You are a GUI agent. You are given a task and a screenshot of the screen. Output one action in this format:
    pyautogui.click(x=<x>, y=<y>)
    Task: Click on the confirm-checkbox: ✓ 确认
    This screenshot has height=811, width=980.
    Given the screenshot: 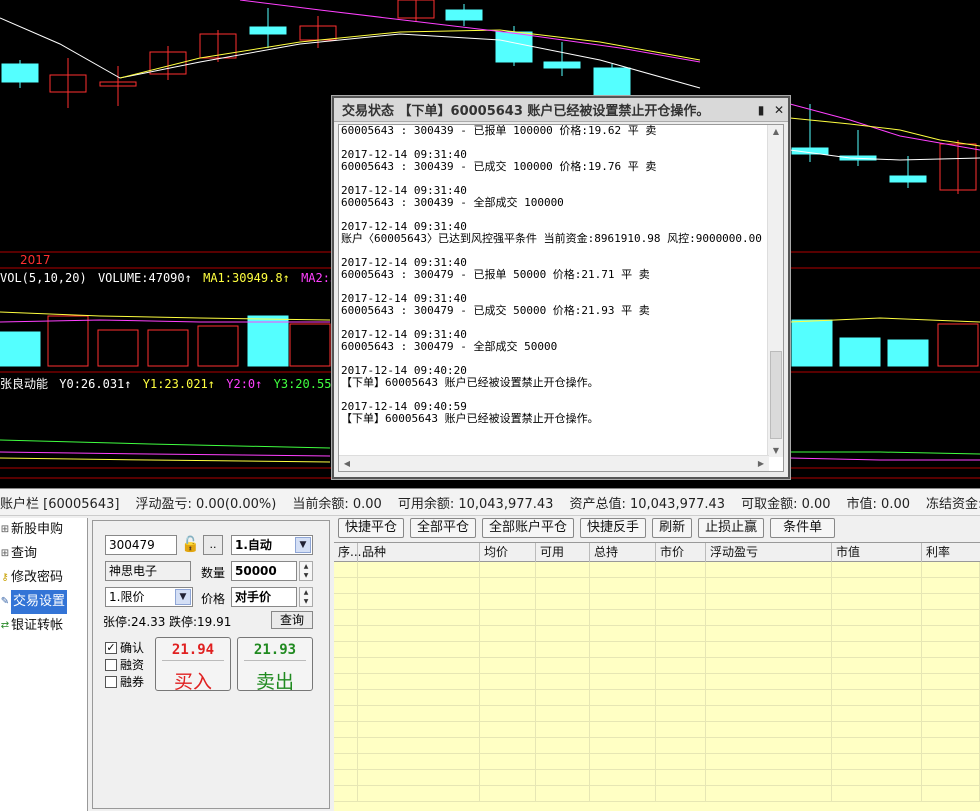 What is the action you would take?
    pyautogui.click(x=124, y=647)
    